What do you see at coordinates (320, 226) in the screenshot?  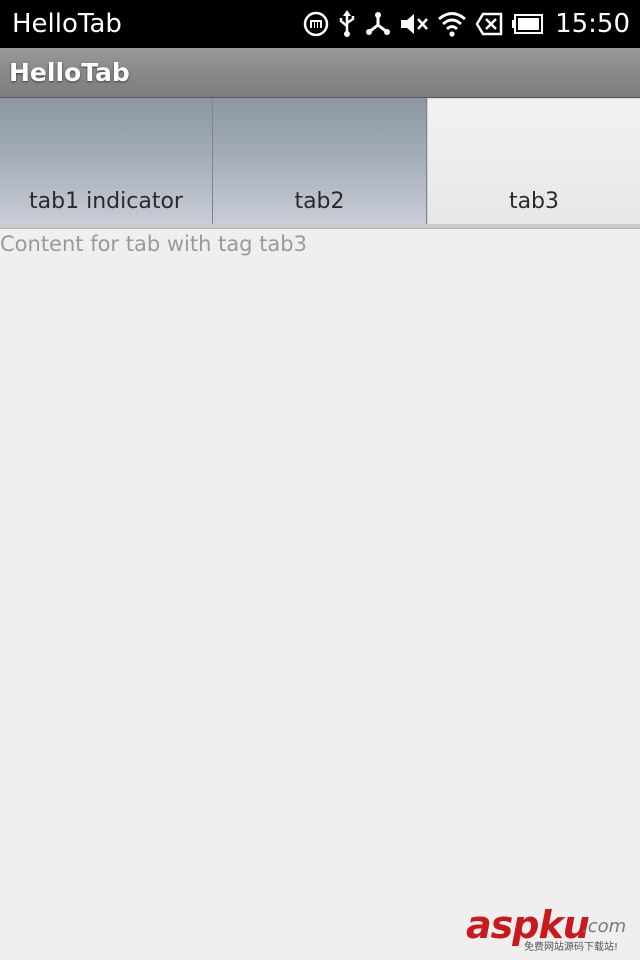 I see `tab-strip-divider` at bounding box center [320, 226].